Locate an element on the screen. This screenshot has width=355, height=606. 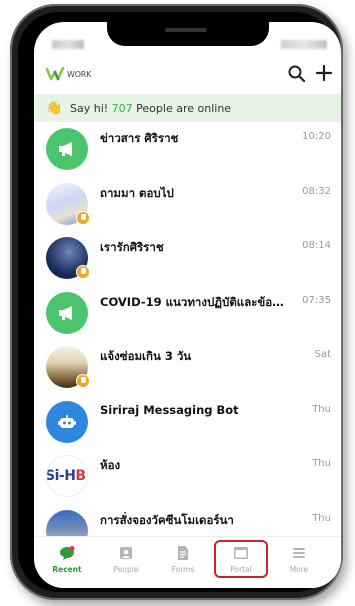
chat-row: ถามมา ตอบไป 08:32 is located at coordinates (187, 204).